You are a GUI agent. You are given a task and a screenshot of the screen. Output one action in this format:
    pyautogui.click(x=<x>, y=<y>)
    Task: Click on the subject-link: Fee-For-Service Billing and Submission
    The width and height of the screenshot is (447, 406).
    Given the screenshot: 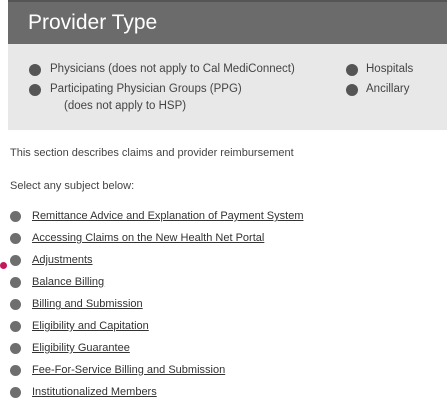 What is the action you would take?
    pyautogui.click(x=128, y=370)
    